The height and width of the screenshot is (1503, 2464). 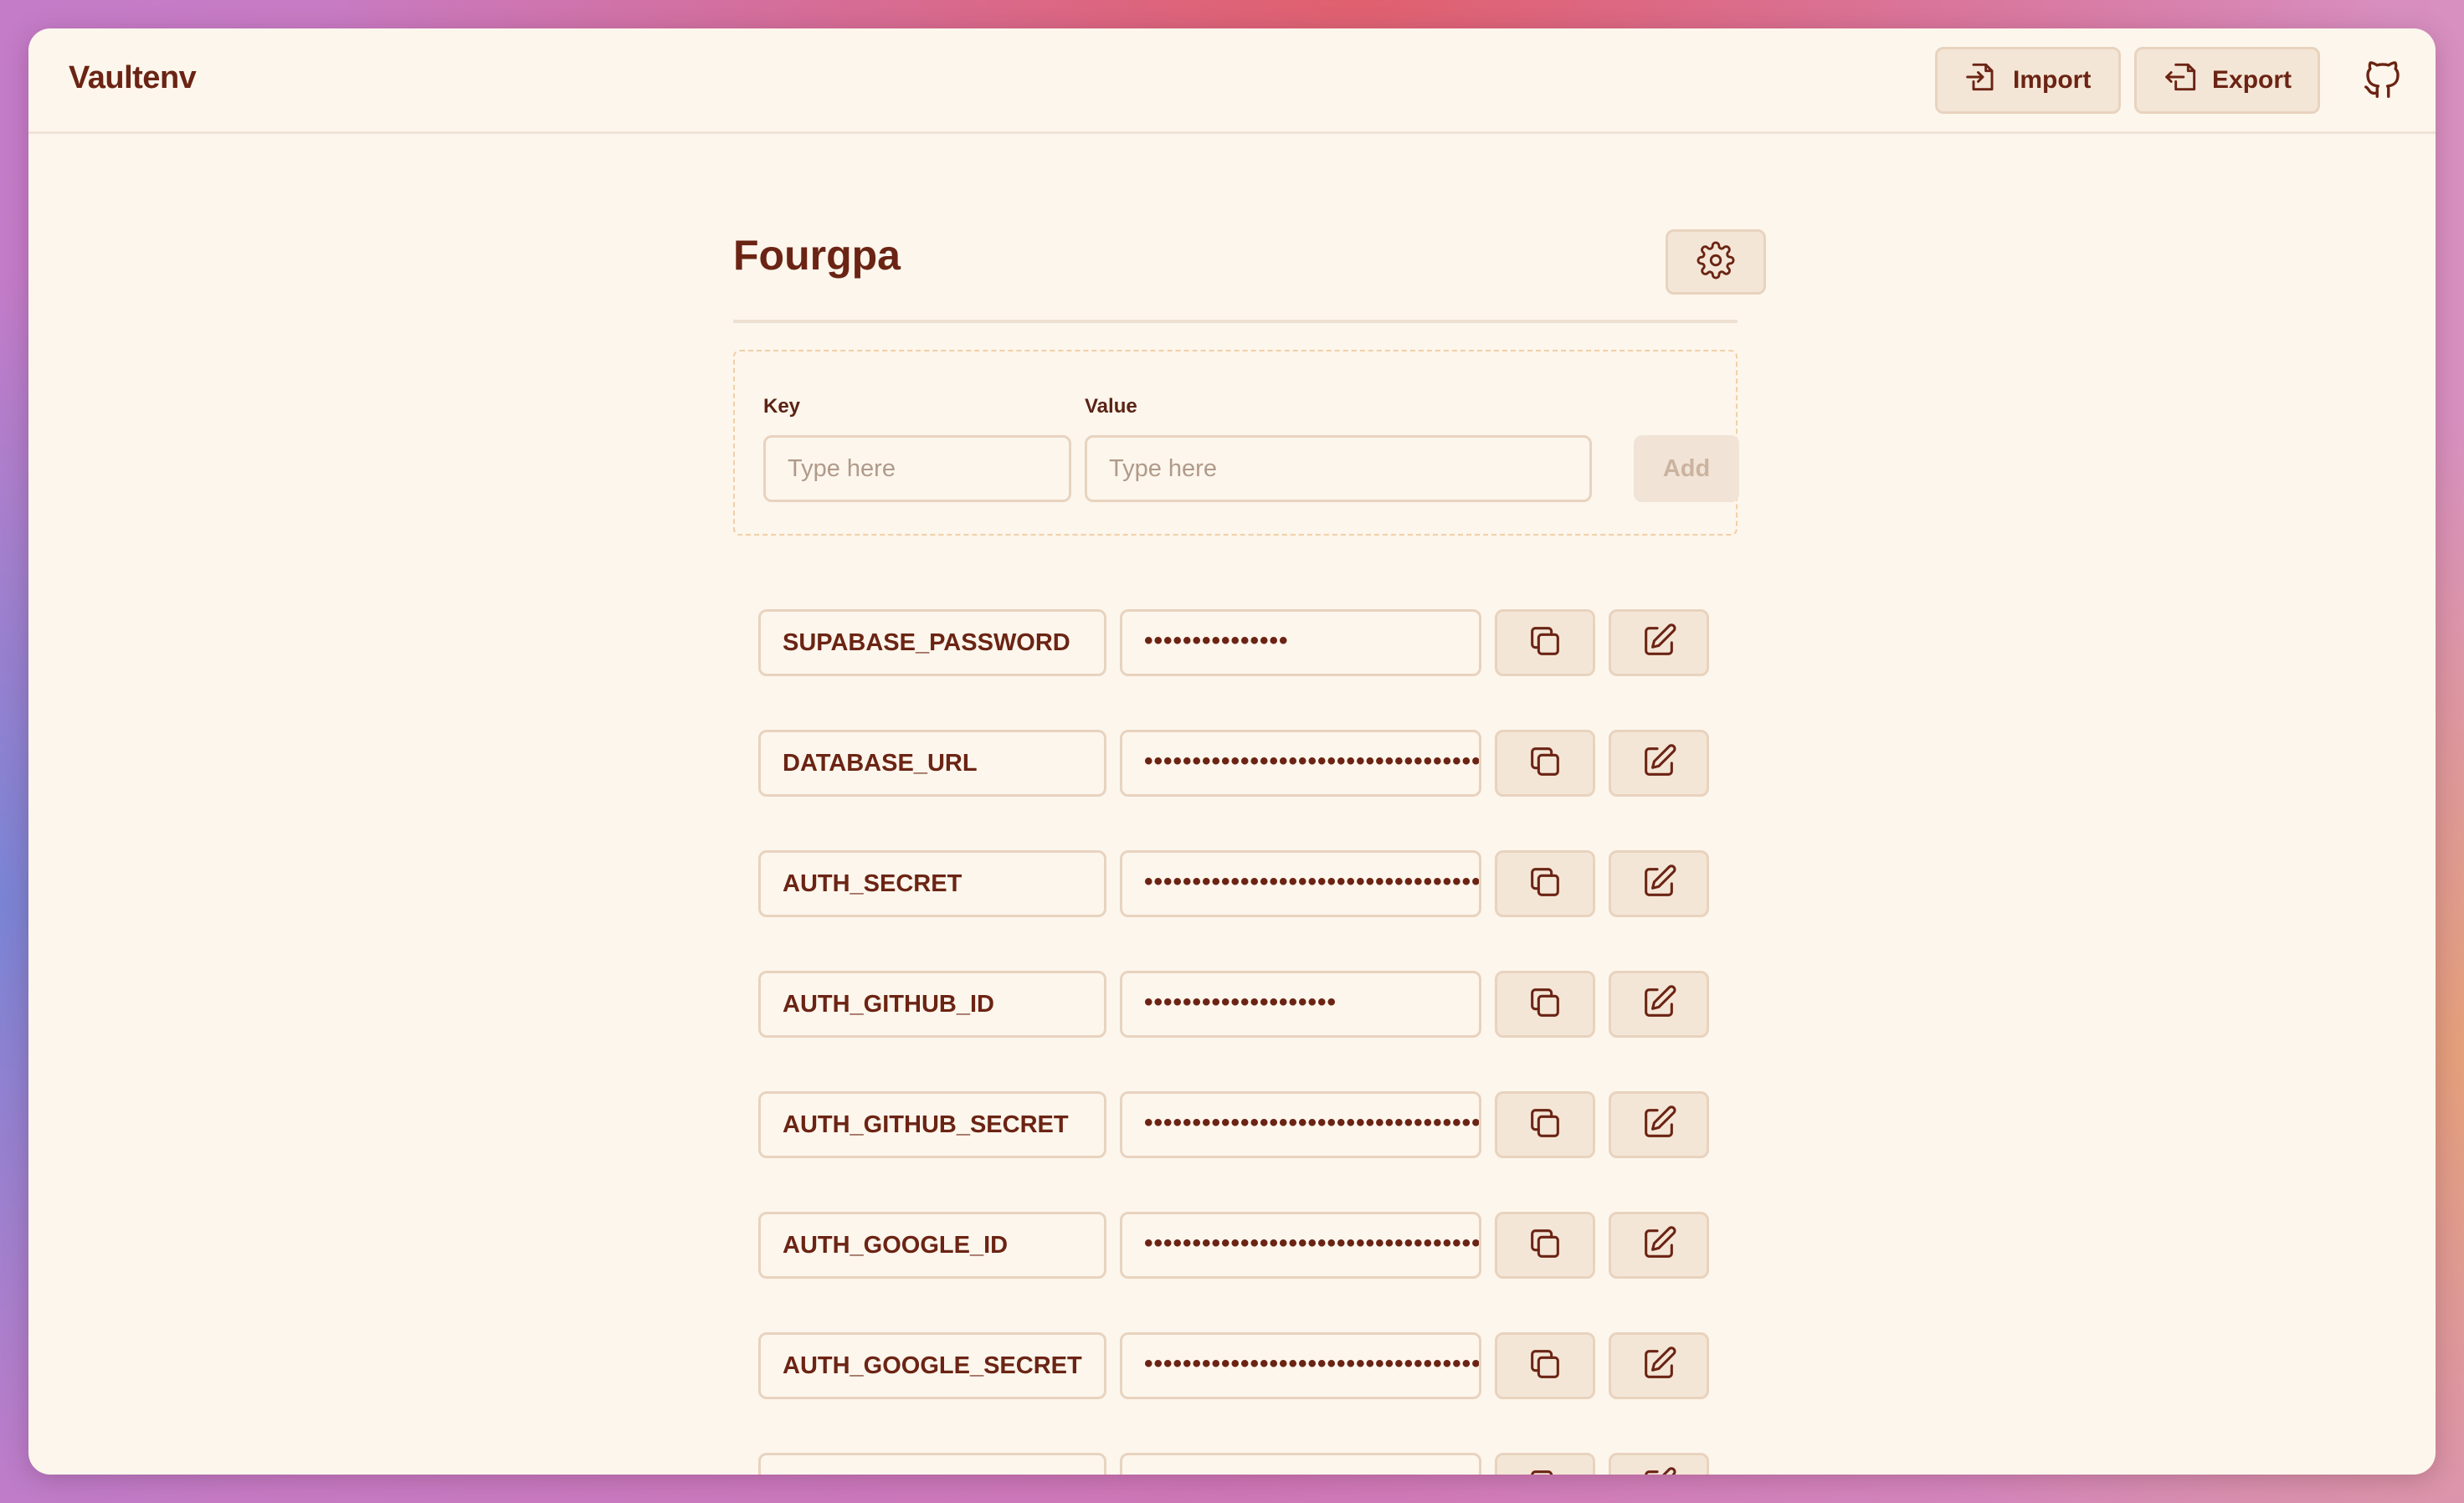 I want to click on secret-key: DATABASE_URL, so click(x=932, y=764).